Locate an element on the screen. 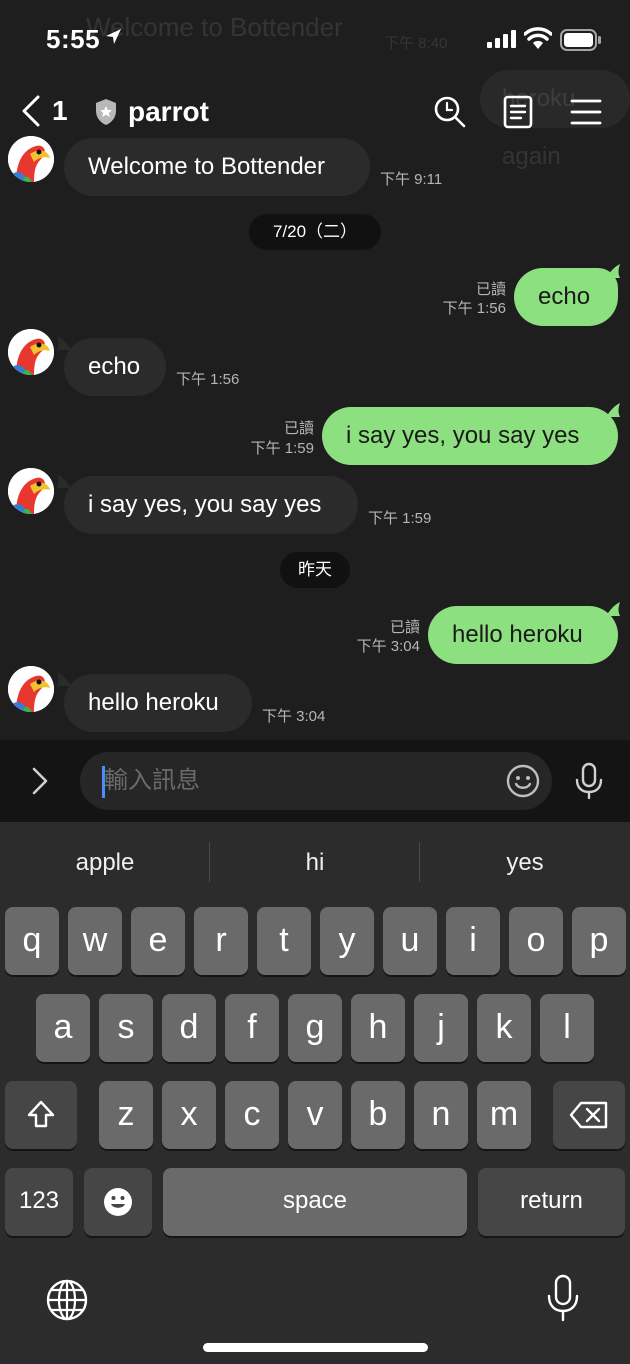  key: n is located at coordinates (441, 1115).